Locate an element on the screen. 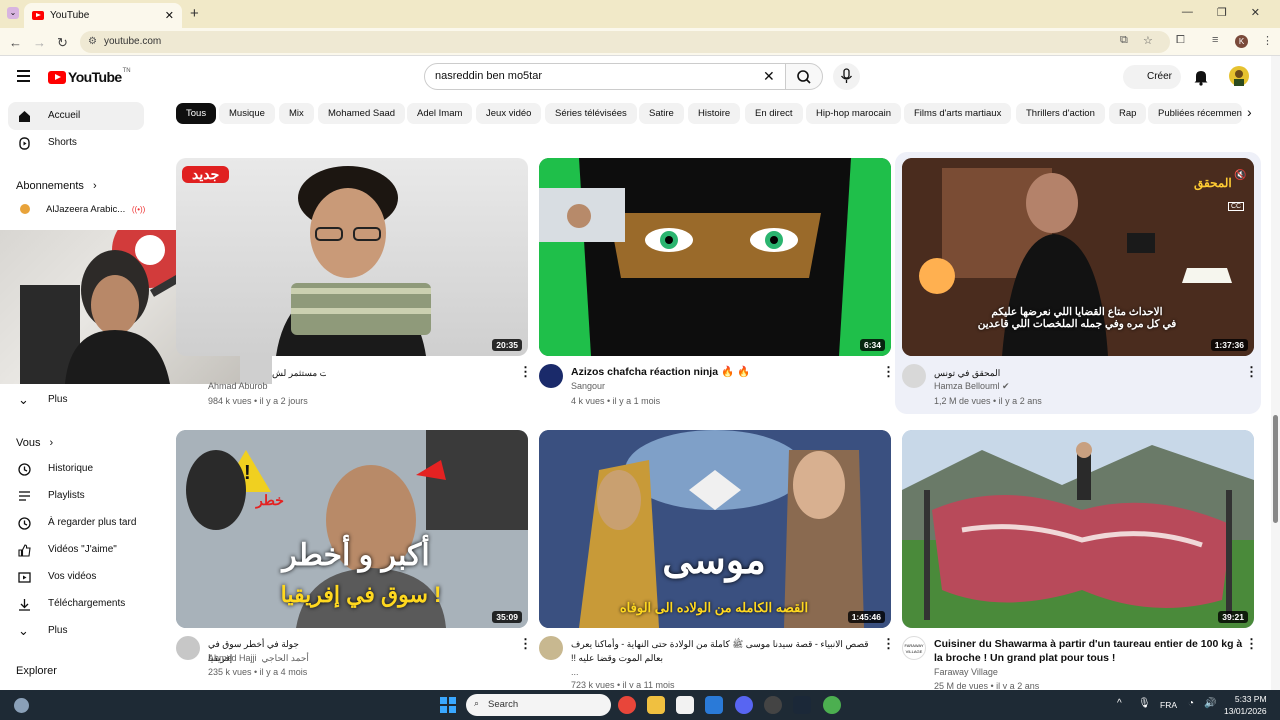 The image size is (1280, 720). chip-action-thrillers: Thrillers d'action is located at coordinates (1060, 113).